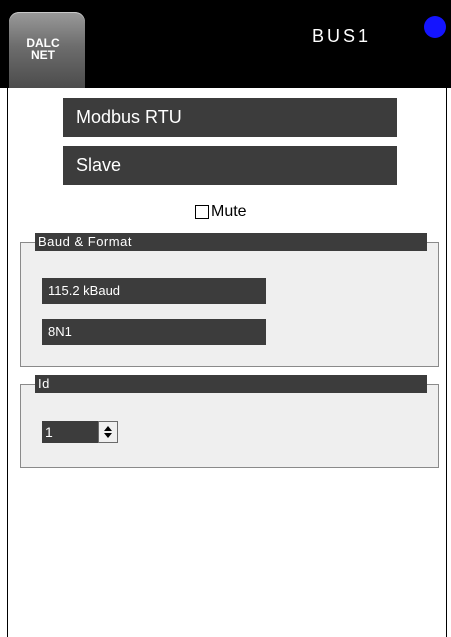 The height and width of the screenshot is (637, 451). I want to click on logo-button: DALC NET, so click(47, 50).